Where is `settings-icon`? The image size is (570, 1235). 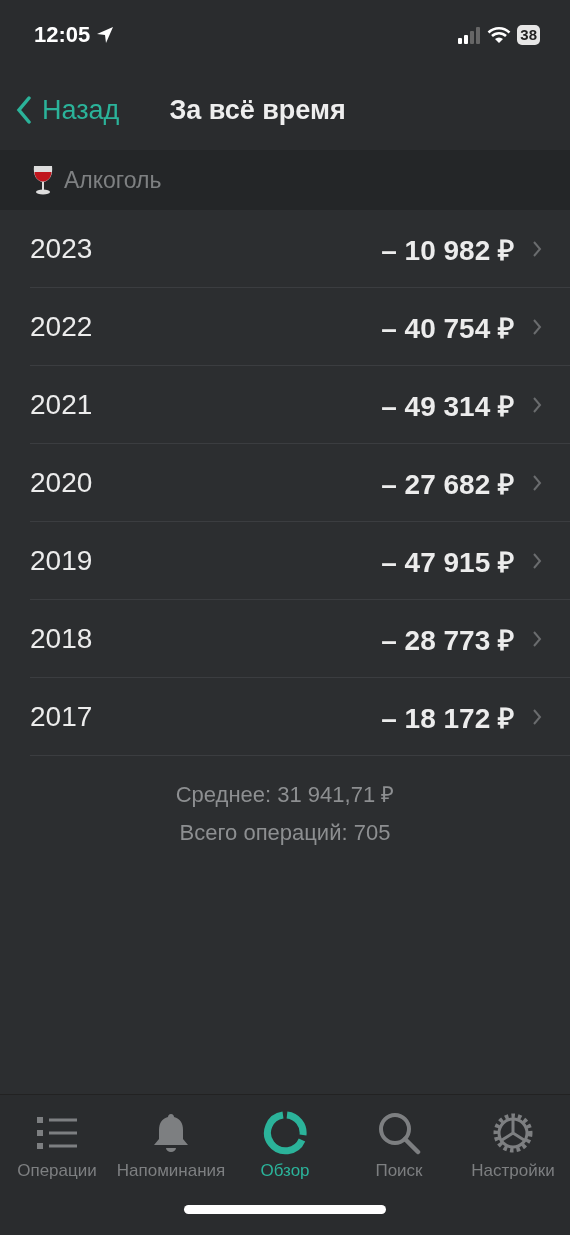
settings-icon is located at coordinates (513, 1133).